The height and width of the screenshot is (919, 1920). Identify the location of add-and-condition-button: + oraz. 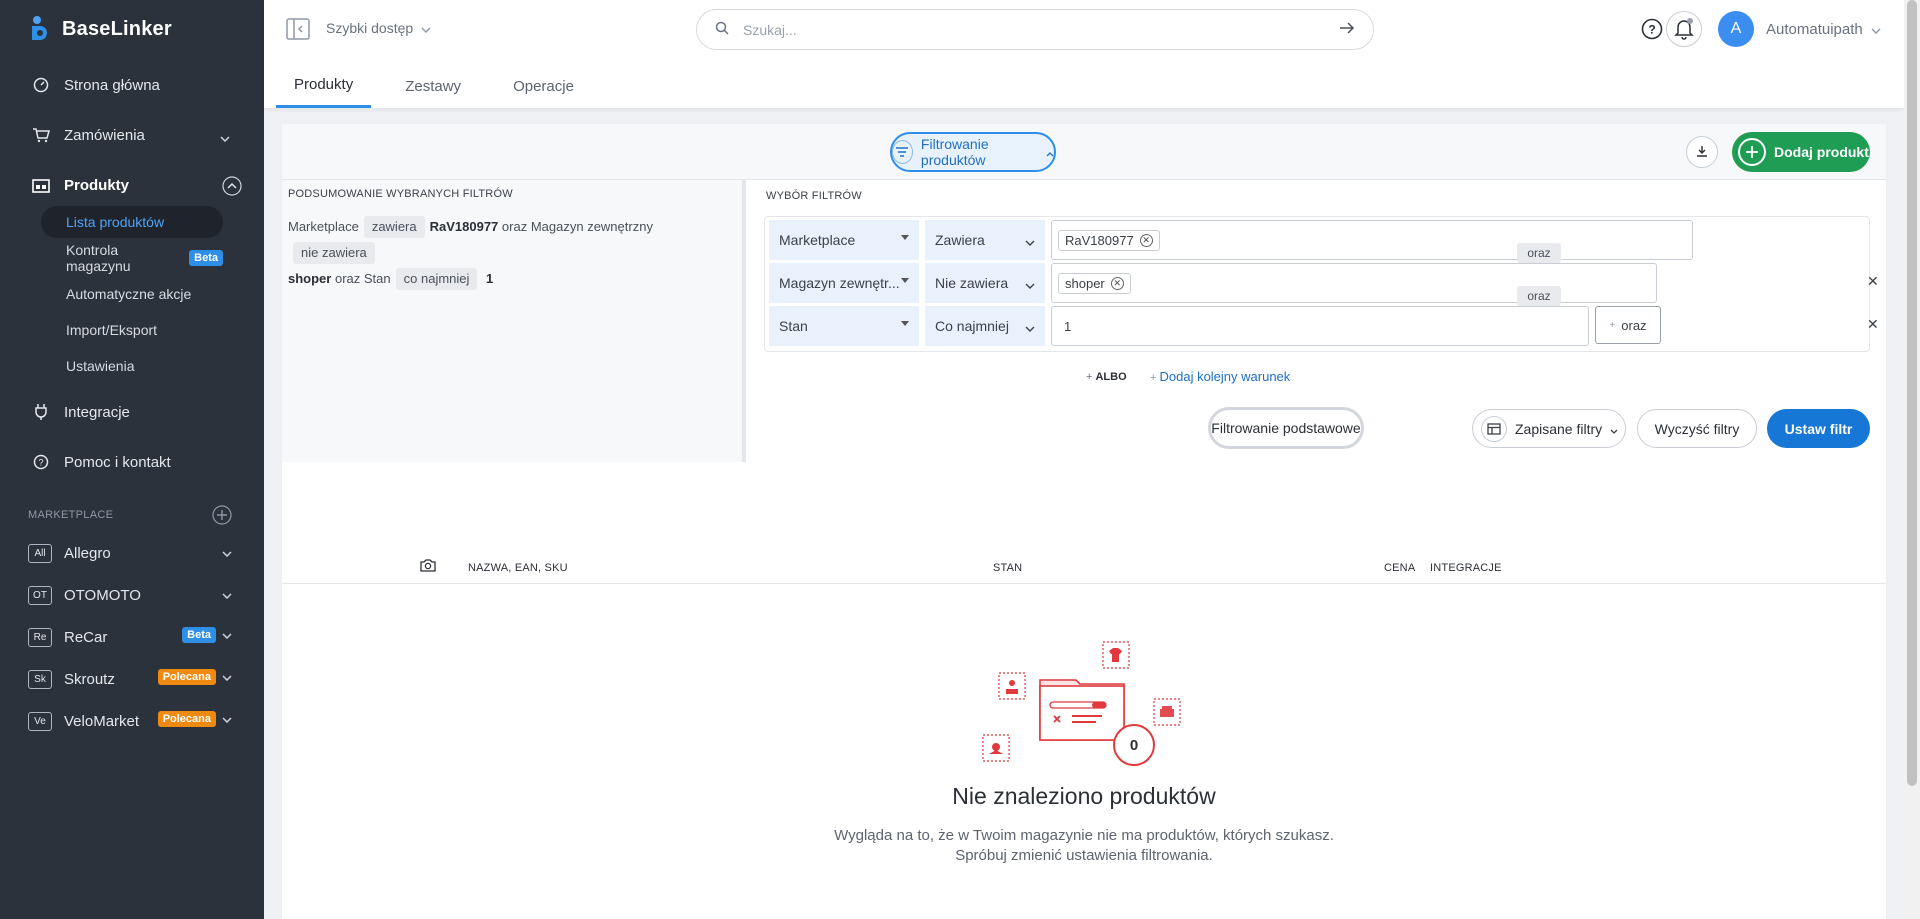
(1628, 325).